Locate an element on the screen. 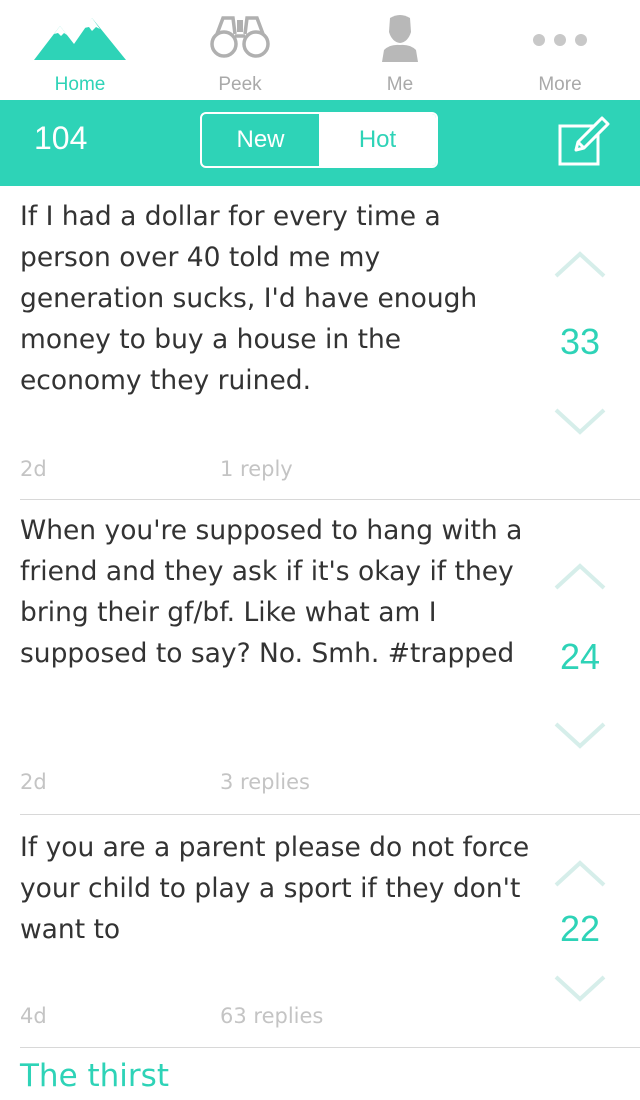  compose-button is located at coordinates (583, 141).